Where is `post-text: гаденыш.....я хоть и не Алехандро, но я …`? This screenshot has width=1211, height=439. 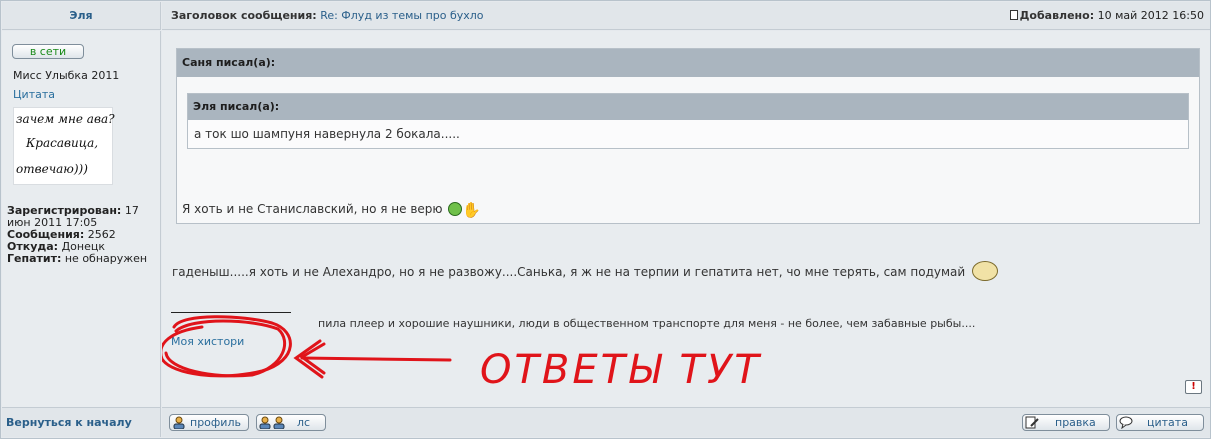
post-text: гаденыш.....я хоть и не Алехандро, но я … is located at coordinates (569, 272).